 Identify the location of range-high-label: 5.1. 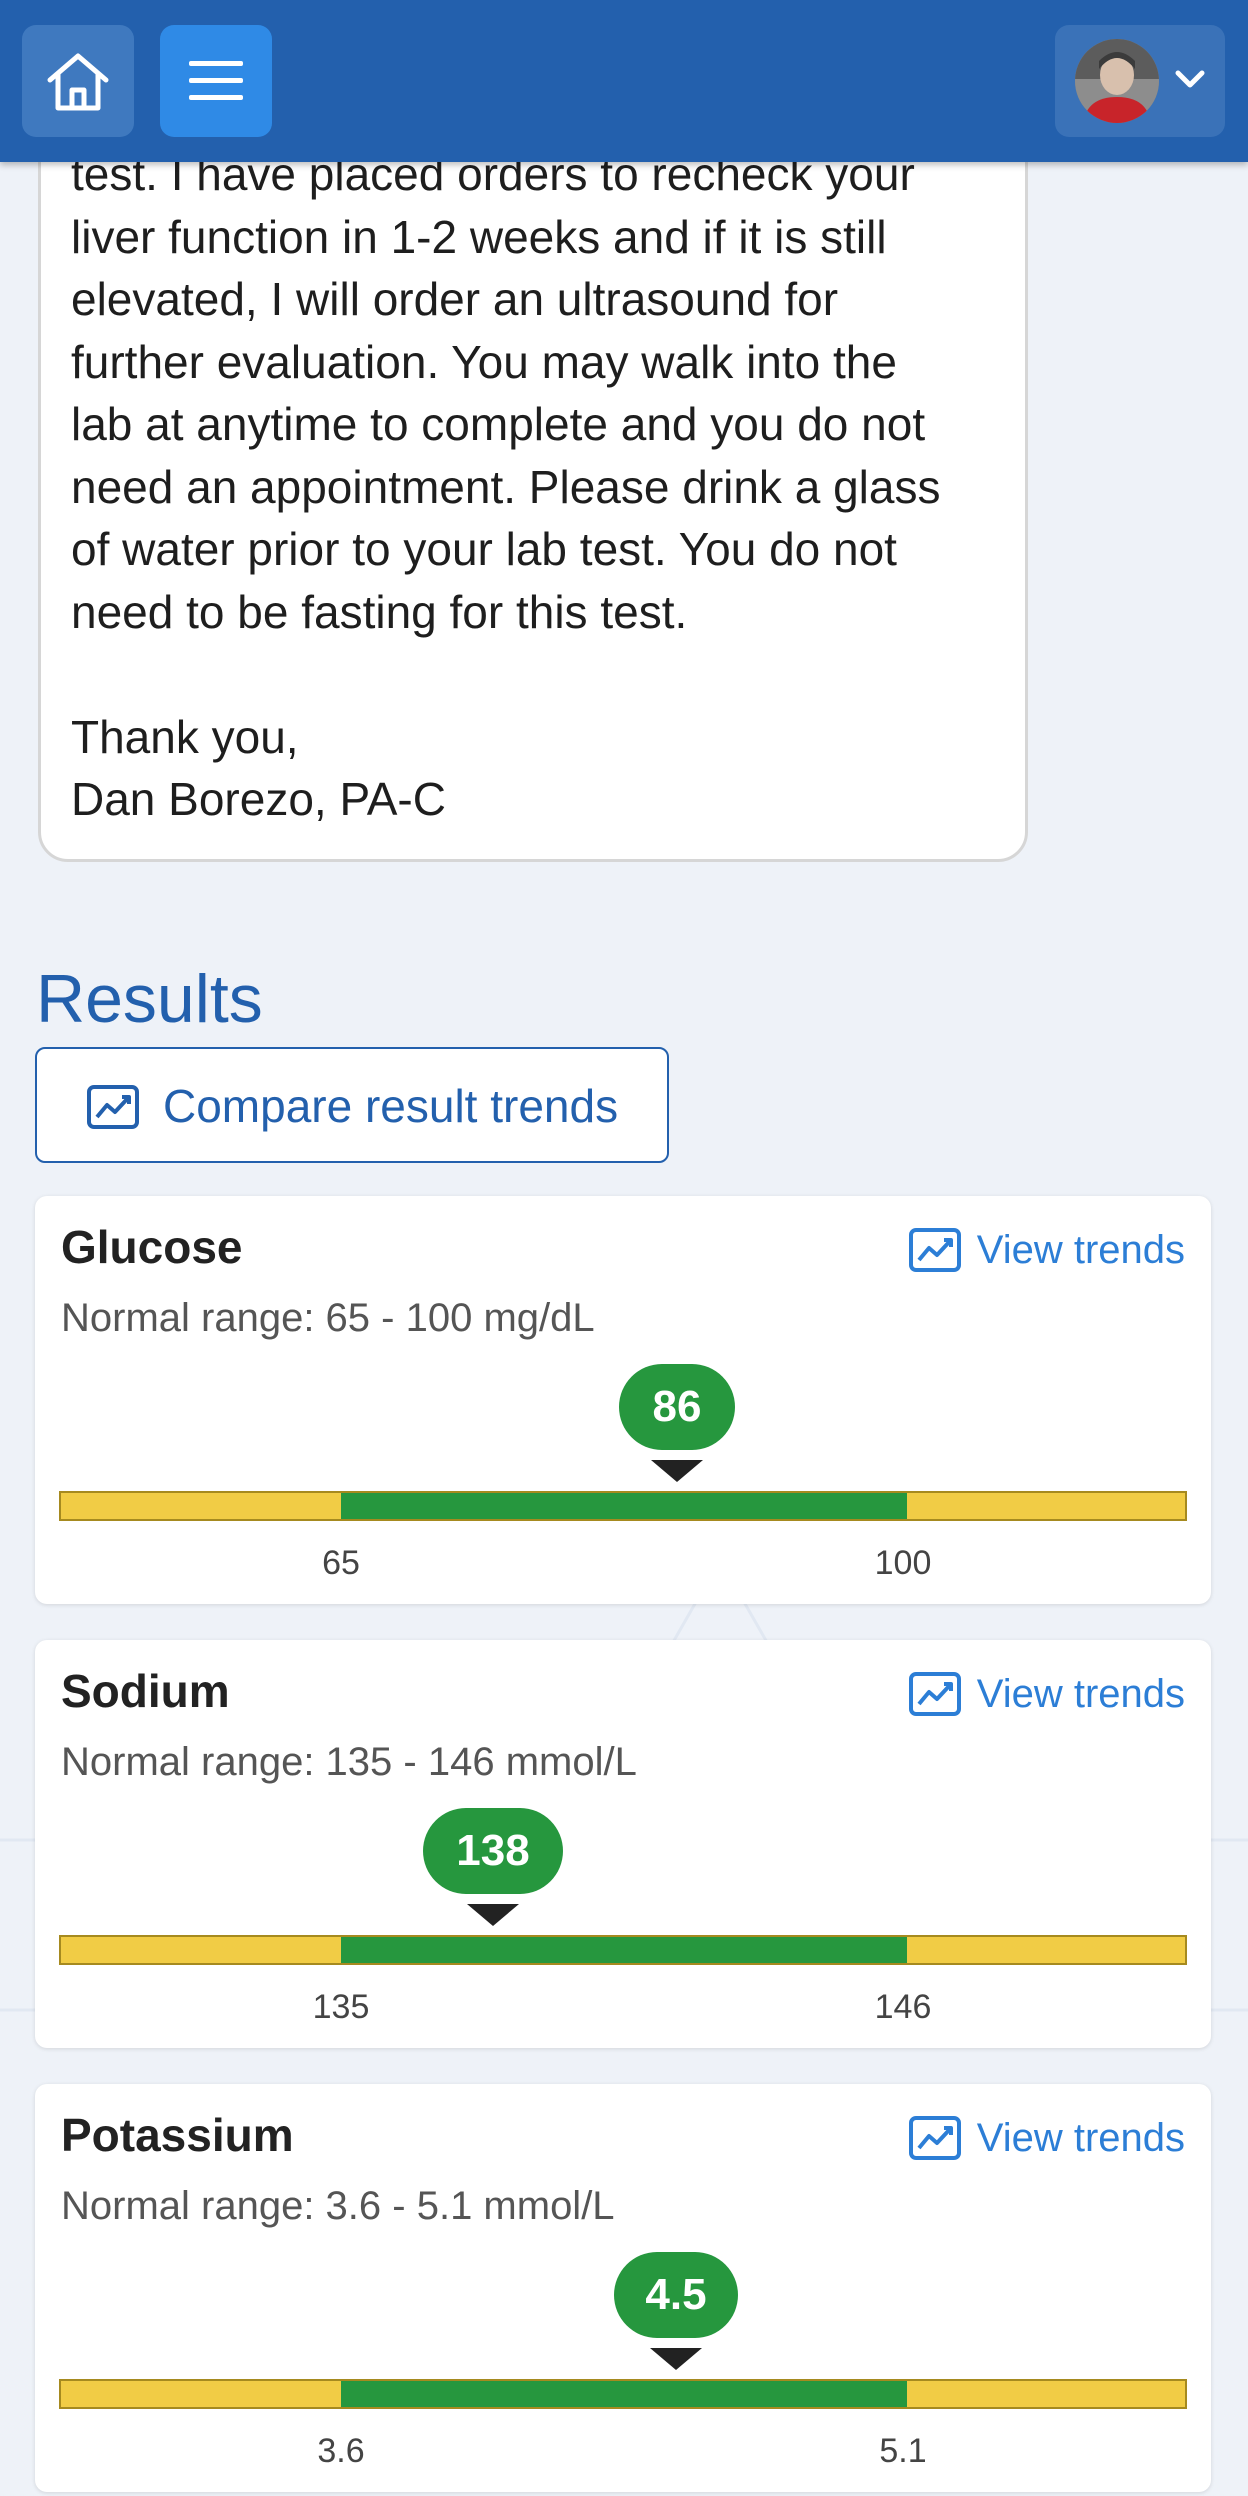
(903, 2451).